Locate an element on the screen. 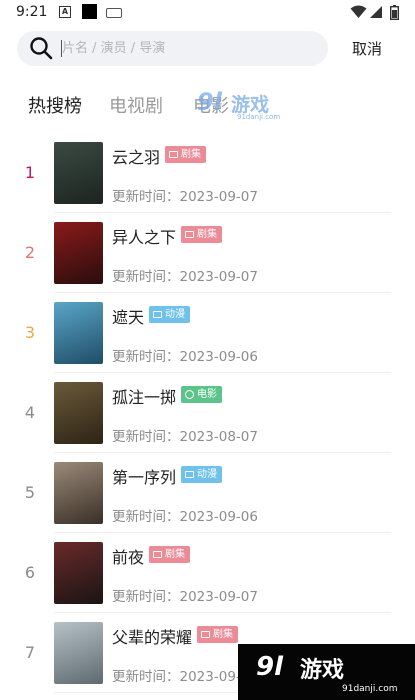 This screenshot has height=700, width=415. item-title: 第一序列 is located at coordinates (144, 476).